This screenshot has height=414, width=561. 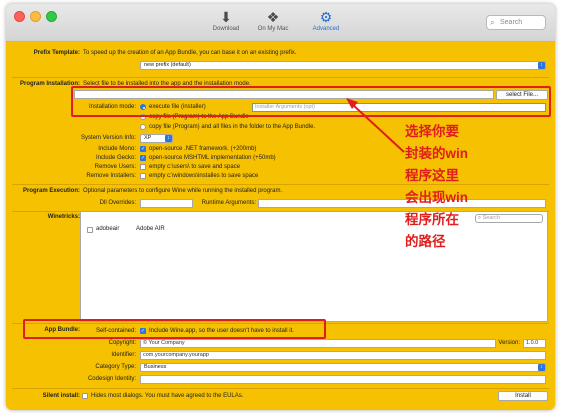 What do you see at coordinates (436, 186) in the screenshot?
I see `annotation-text: 选择你要 封装的win 程序这里 会出现win 程序所在 的路径` at bounding box center [436, 186].